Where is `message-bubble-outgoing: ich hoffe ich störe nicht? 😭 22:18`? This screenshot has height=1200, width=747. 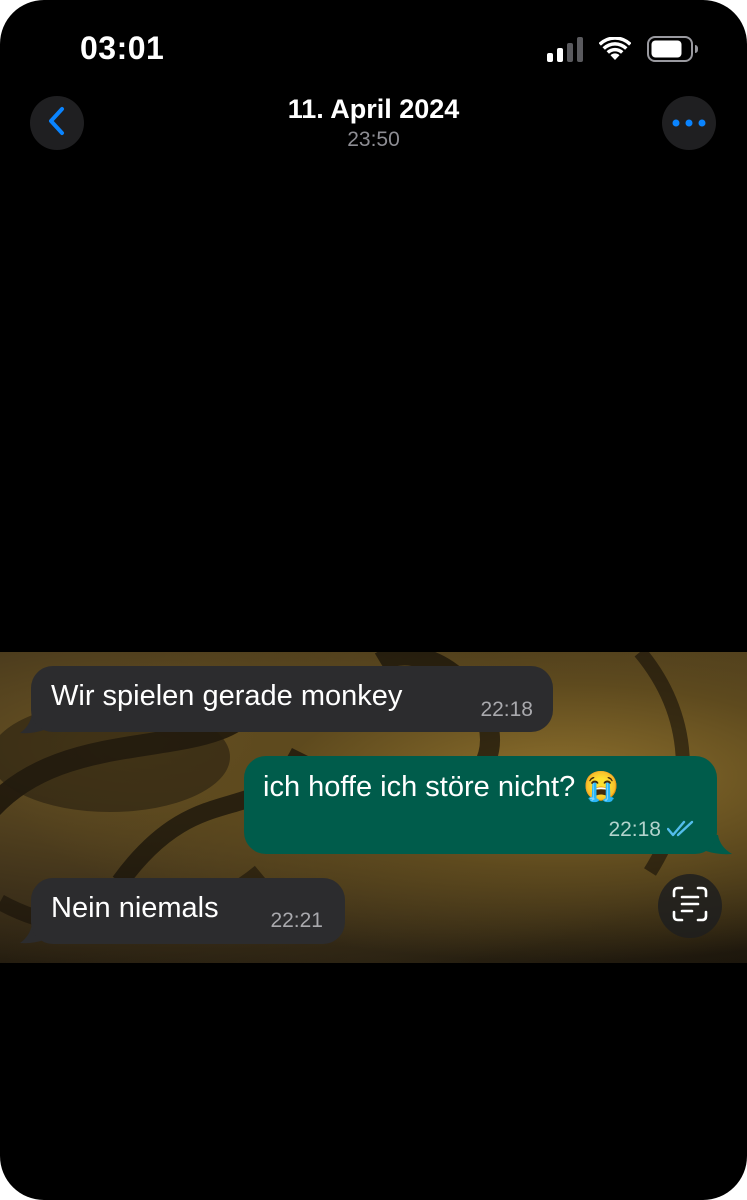 message-bubble-outgoing: ich hoffe ich störe nicht? 😭 22:18 is located at coordinates (480, 805).